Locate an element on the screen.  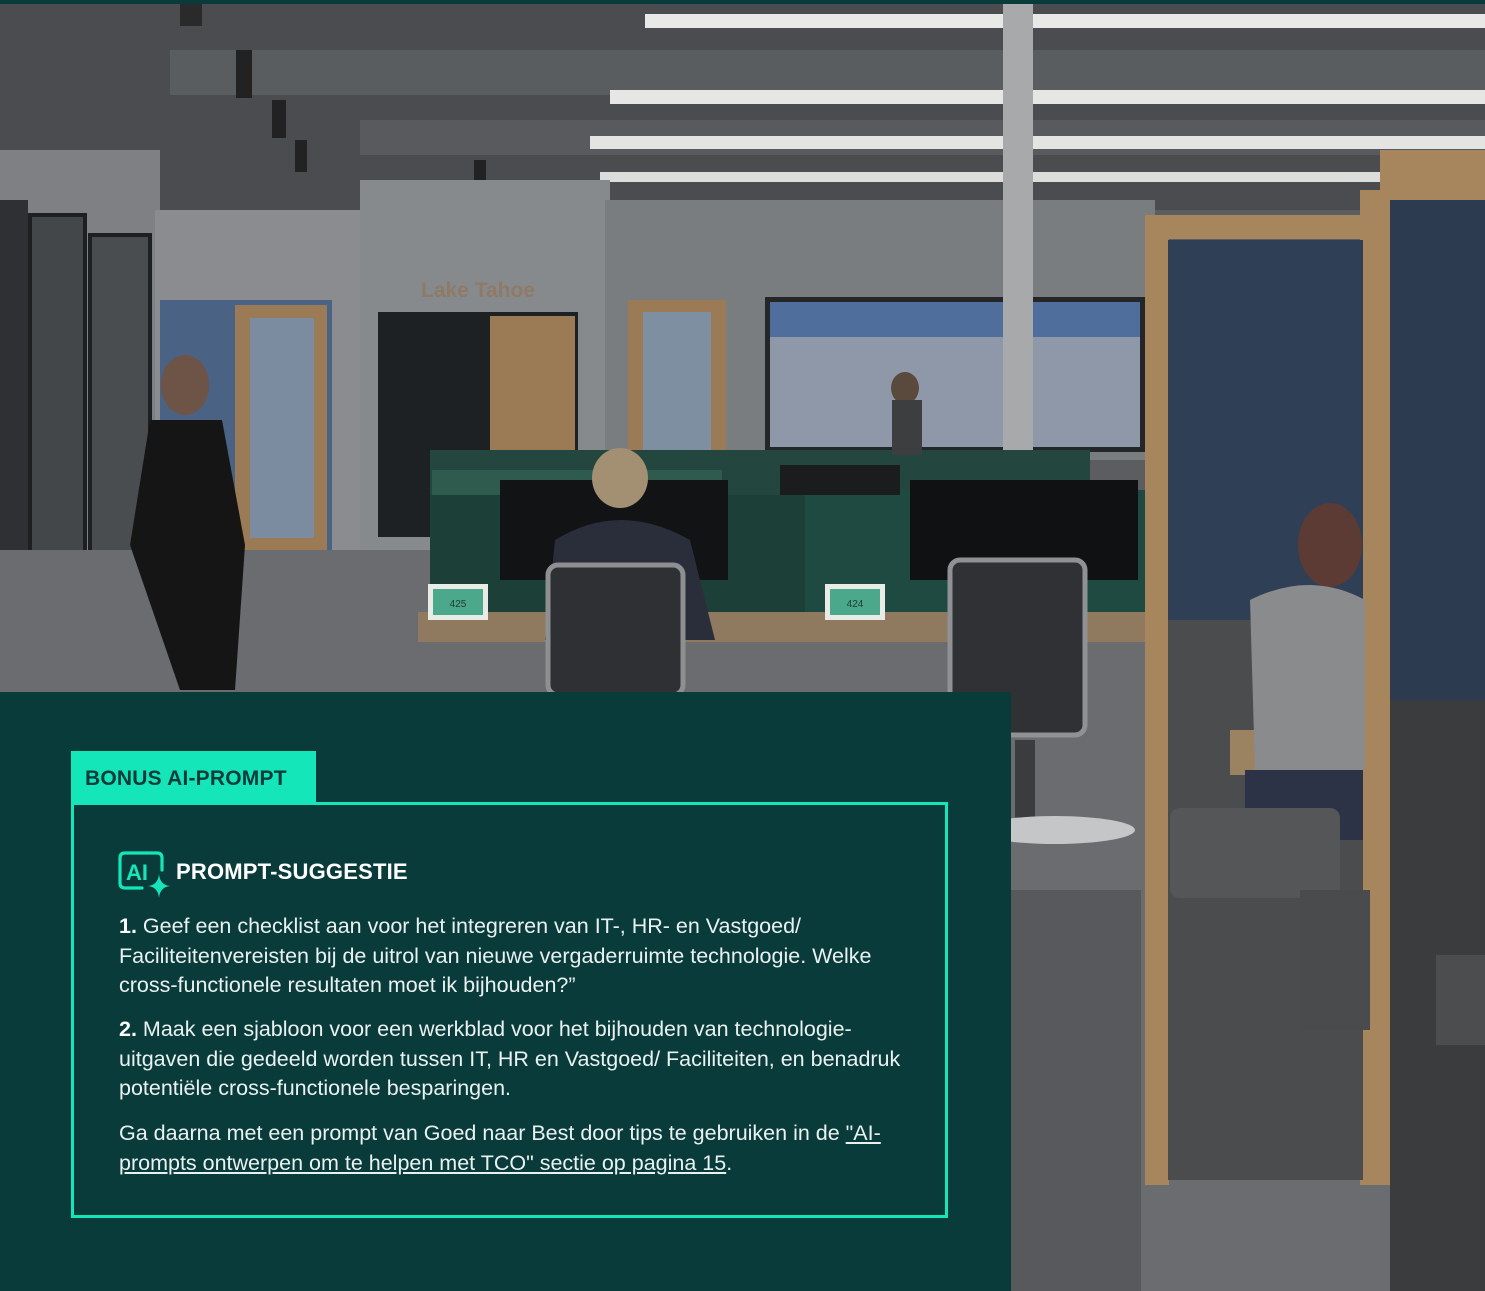
ai-sparkle-icon: AI is located at coordinates (144, 874).